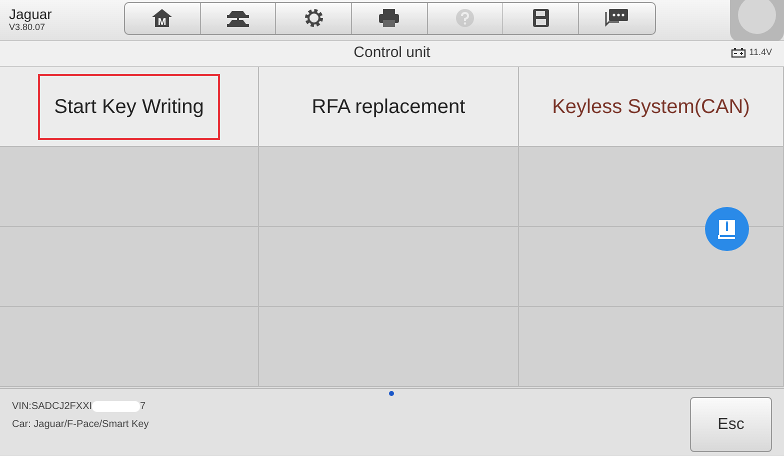 The width and height of the screenshot is (784, 456). What do you see at coordinates (760, 52) in the screenshot?
I see `battery-voltage: 11.4V` at bounding box center [760, 52].